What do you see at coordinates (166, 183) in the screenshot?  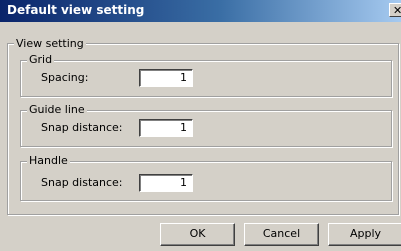 I see `handle-snap-distance-input: 1` at bounding box center [166, 183].